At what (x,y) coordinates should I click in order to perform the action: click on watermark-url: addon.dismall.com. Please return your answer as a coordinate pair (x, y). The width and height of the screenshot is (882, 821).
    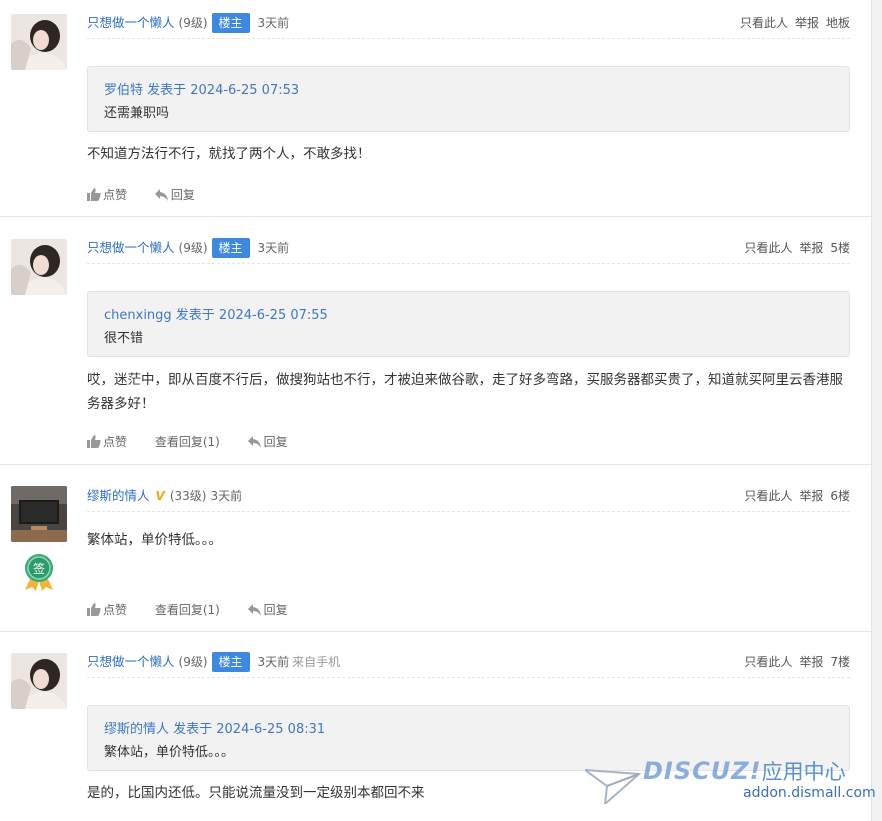
    Looking at the image, I should click on (809, 793).